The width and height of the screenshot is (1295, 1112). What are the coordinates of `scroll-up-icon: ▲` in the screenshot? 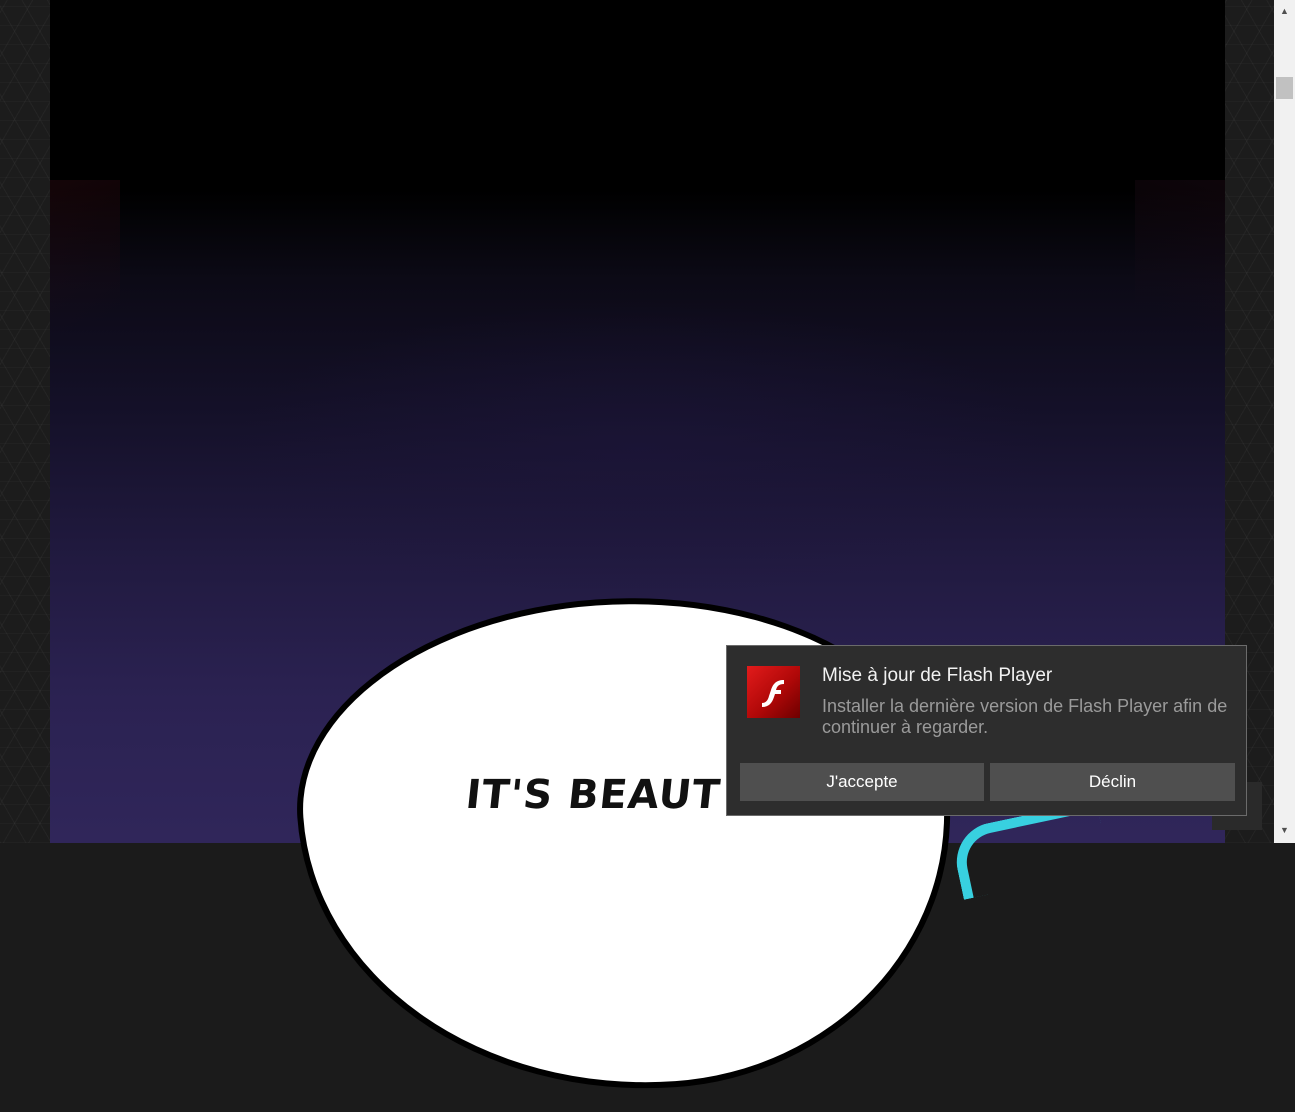 It's located at (1284, 11).